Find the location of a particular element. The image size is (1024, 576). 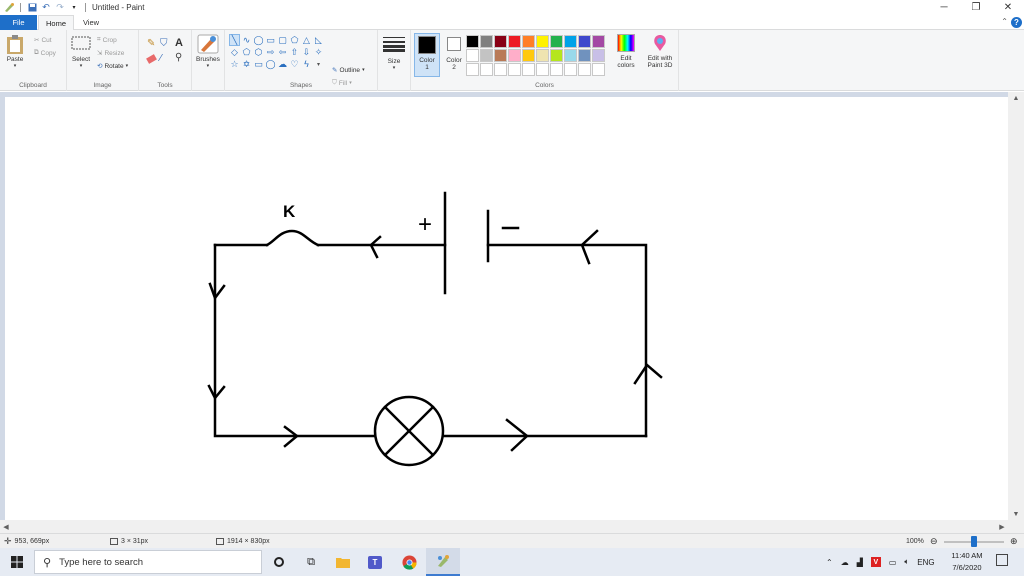

polygon-shape-icon: ⬠ is located at coordinates (294, 40).